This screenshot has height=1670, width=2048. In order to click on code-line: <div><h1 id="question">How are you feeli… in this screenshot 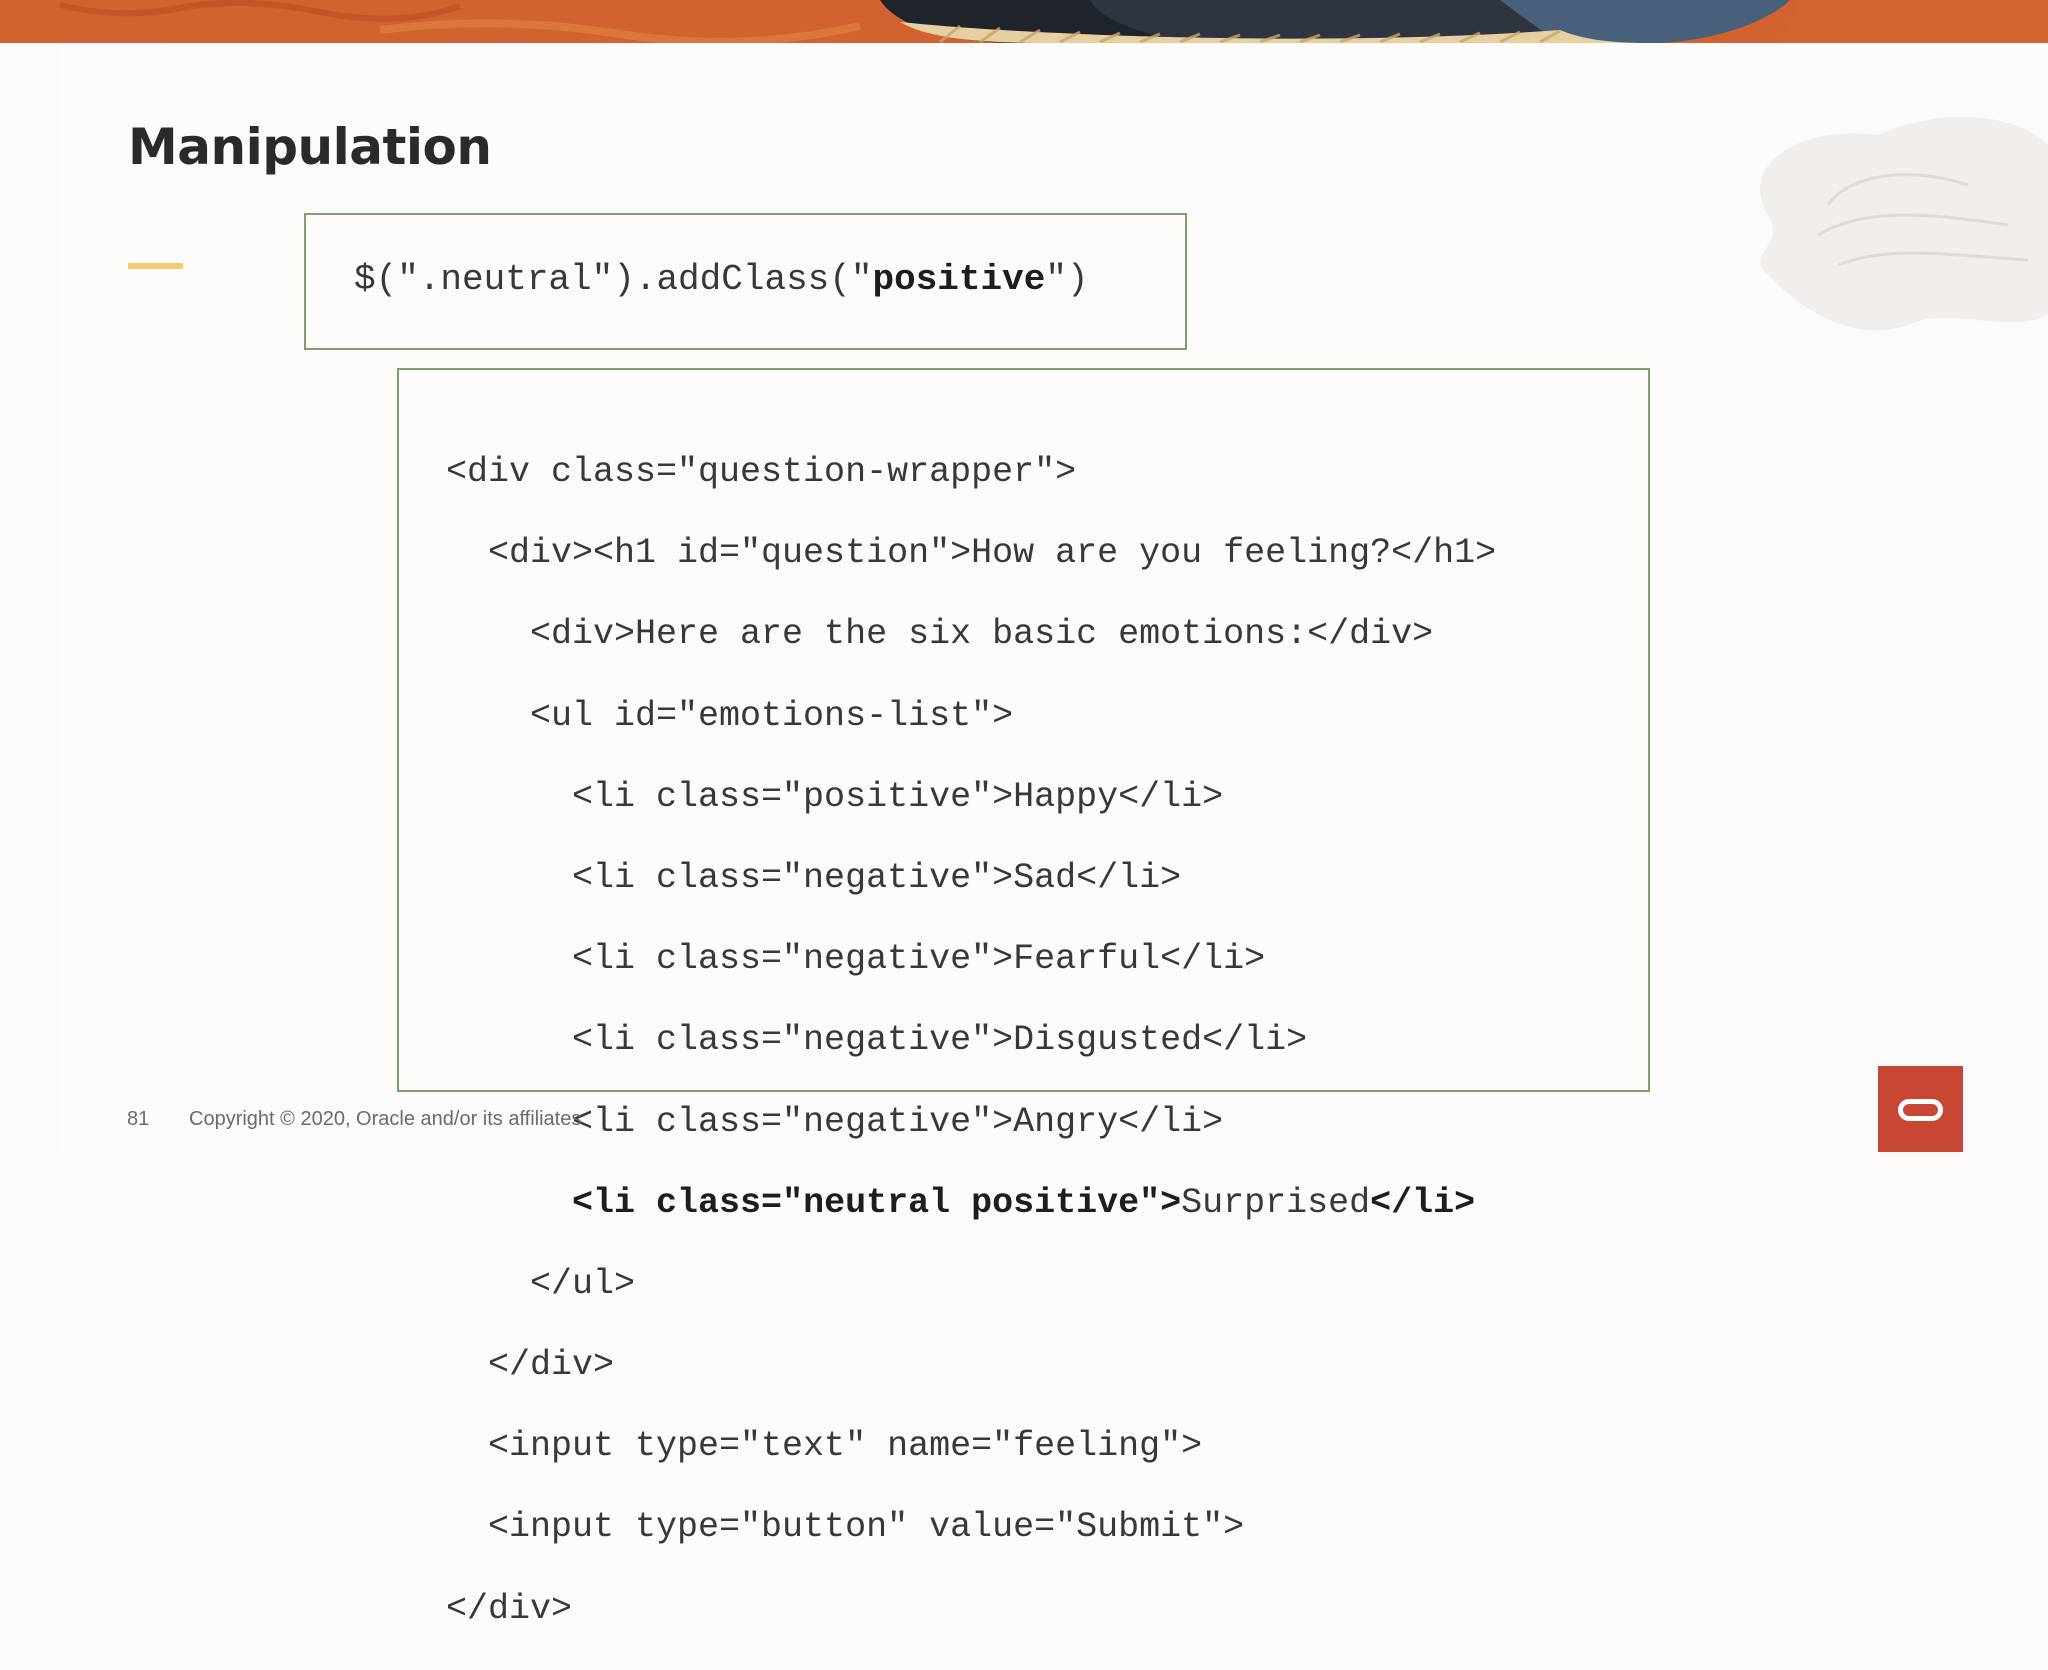, I will do `click(971, 553)`.